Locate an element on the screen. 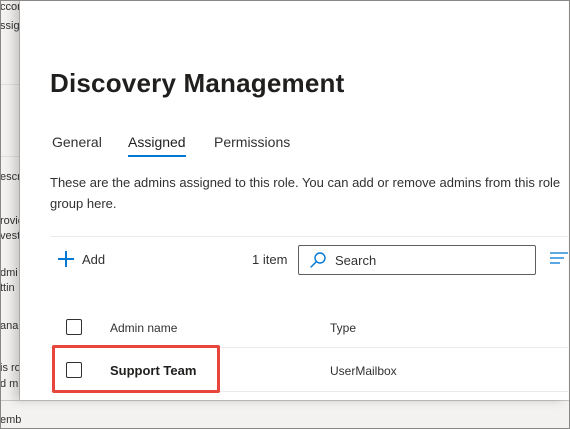  background-text: rovic is located at coordinates (9, 221).